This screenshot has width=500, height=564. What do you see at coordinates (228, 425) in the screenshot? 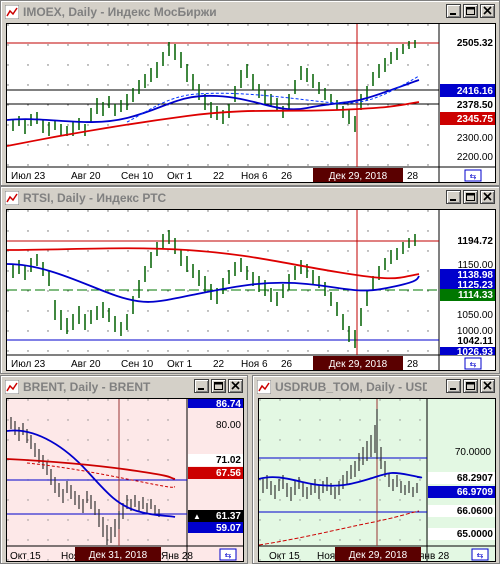
I see `axis-label: 80.00` at bounding box center [228, 425].